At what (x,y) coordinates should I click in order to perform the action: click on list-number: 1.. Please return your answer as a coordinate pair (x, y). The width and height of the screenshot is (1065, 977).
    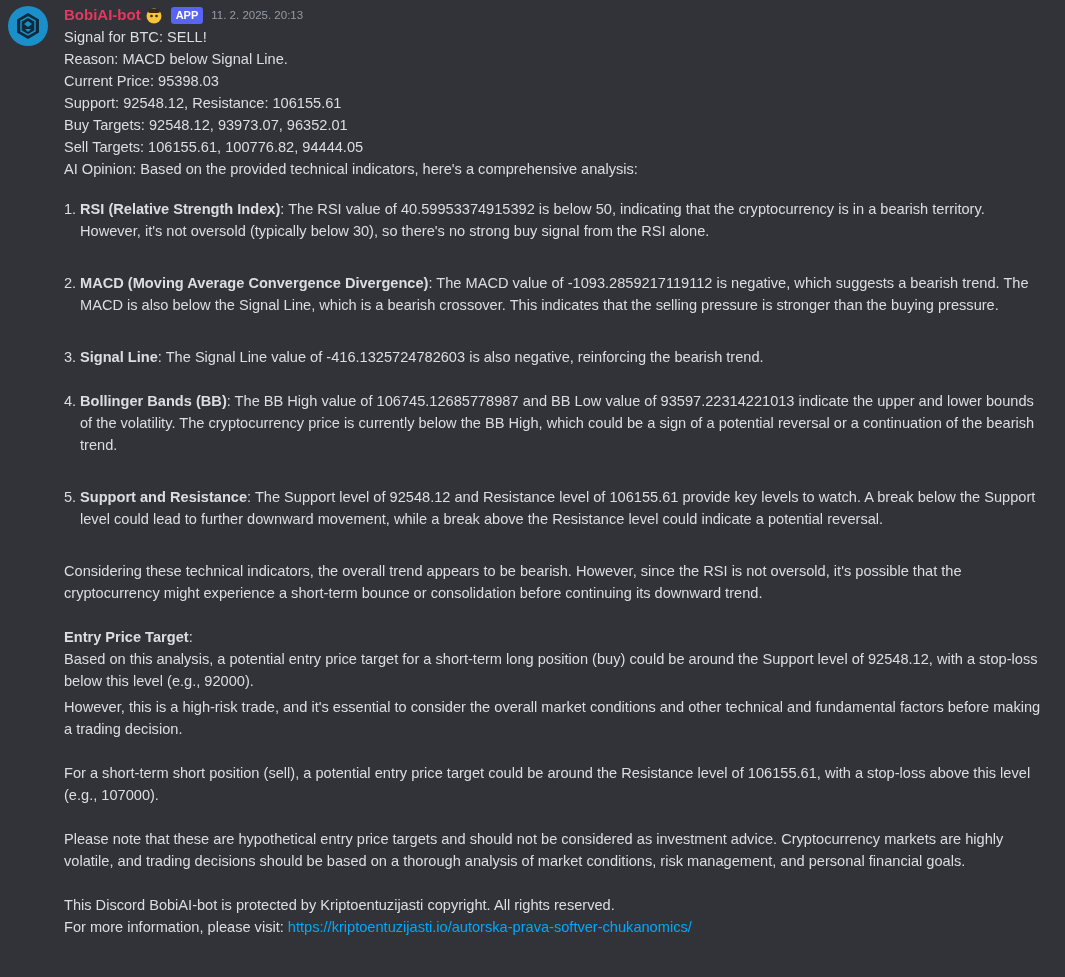
    Looking at the image, I should click on (71, 209).